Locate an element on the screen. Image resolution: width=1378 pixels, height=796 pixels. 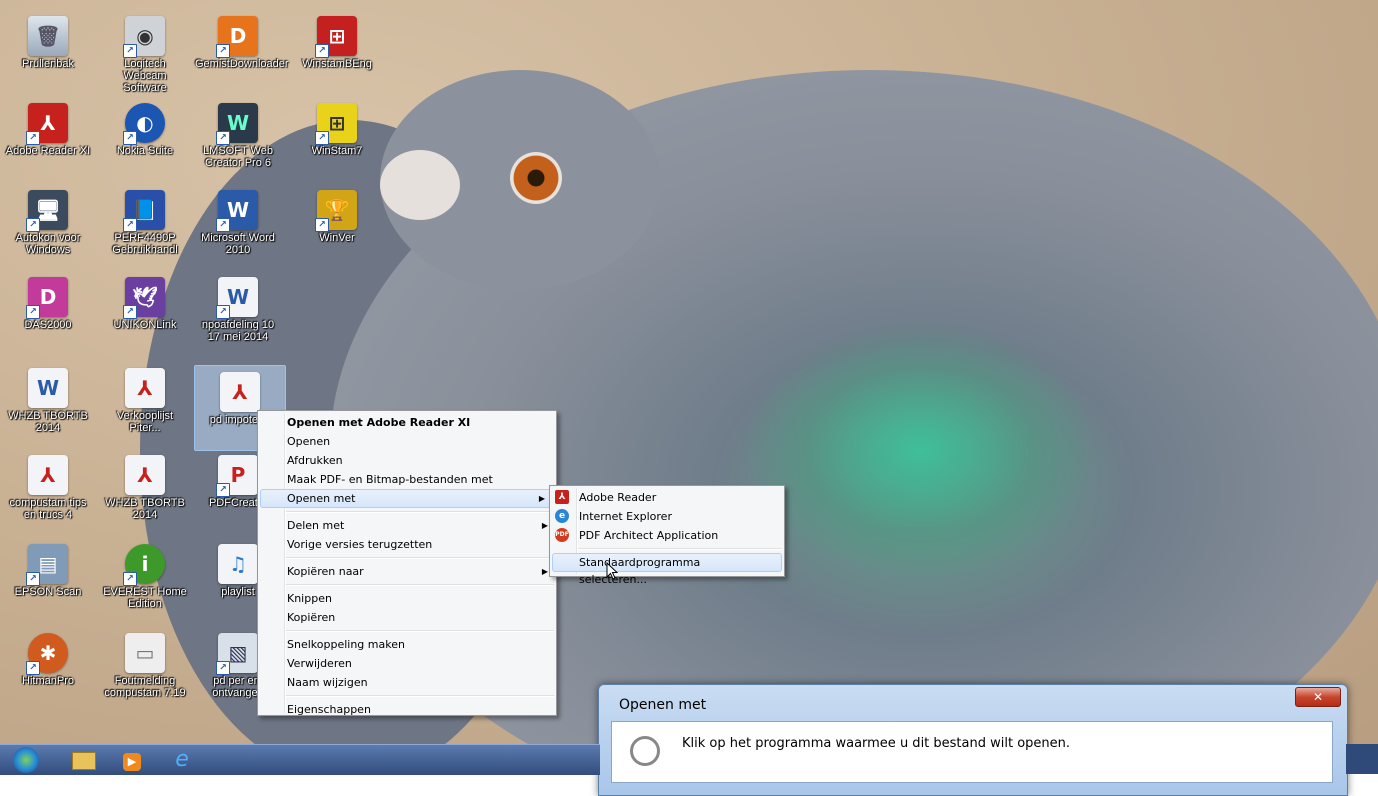
desktop-icon-label: compustam tips en trucs 4 is located at coordinates (48, 509).